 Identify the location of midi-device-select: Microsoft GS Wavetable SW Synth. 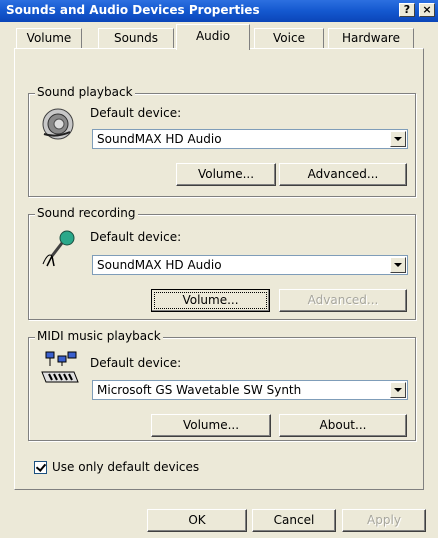
(250, 390).